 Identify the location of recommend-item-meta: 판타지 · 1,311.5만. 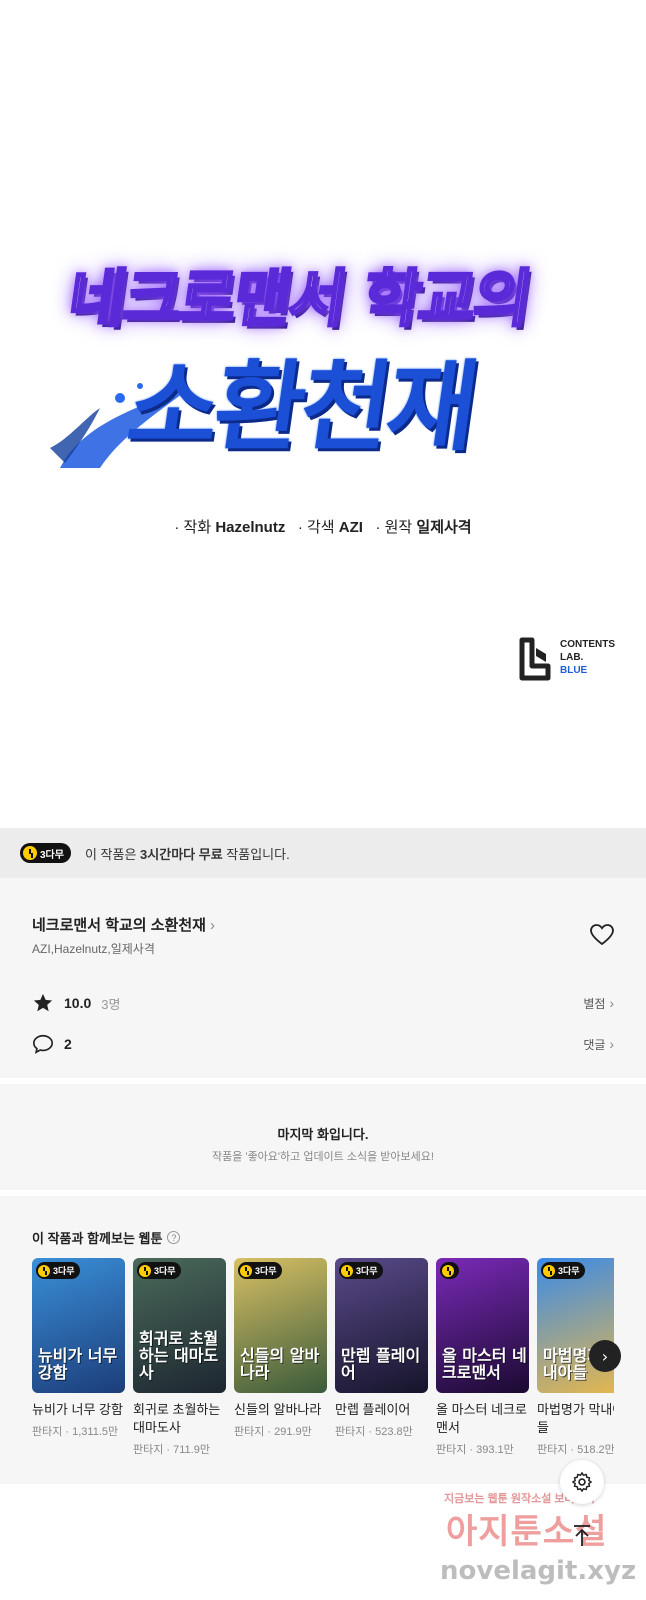
(75, 1432).